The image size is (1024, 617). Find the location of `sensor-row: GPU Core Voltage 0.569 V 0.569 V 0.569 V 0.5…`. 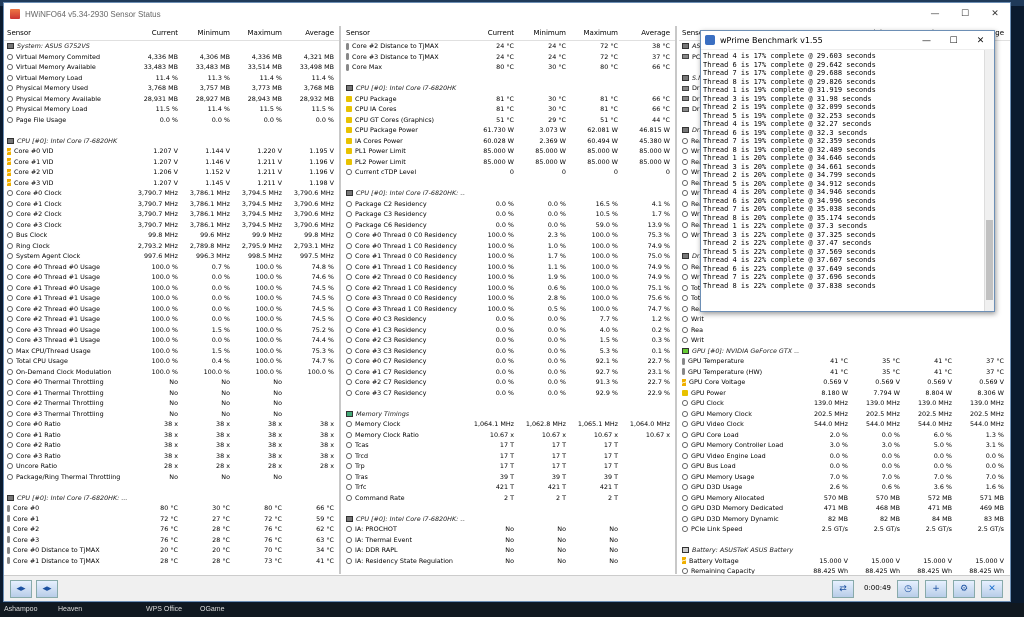

sensor-row: GPU Core Voltage 0.569 V 0.569 V 0.569 V 0.5… is located at coordinates (844, 382).